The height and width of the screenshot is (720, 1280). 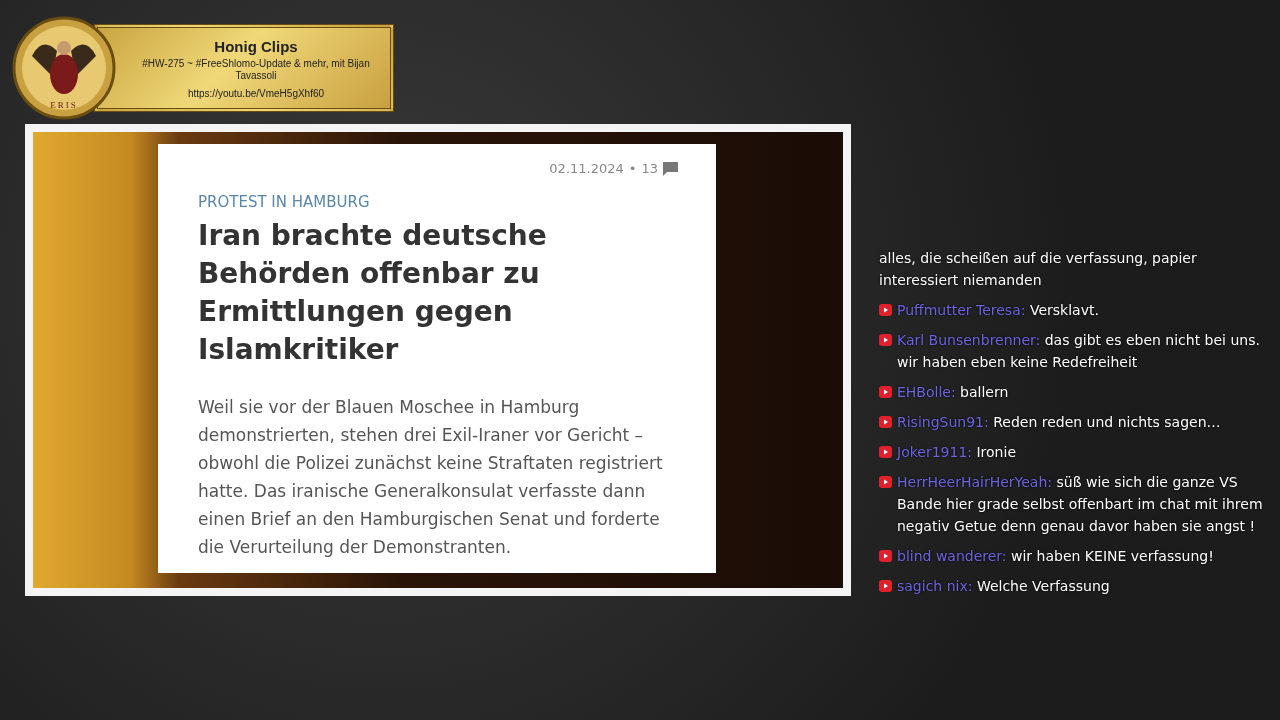 I want to click on chat-message-text: sagich nix: Welche Verfassung, so click(x=1003, y=586).